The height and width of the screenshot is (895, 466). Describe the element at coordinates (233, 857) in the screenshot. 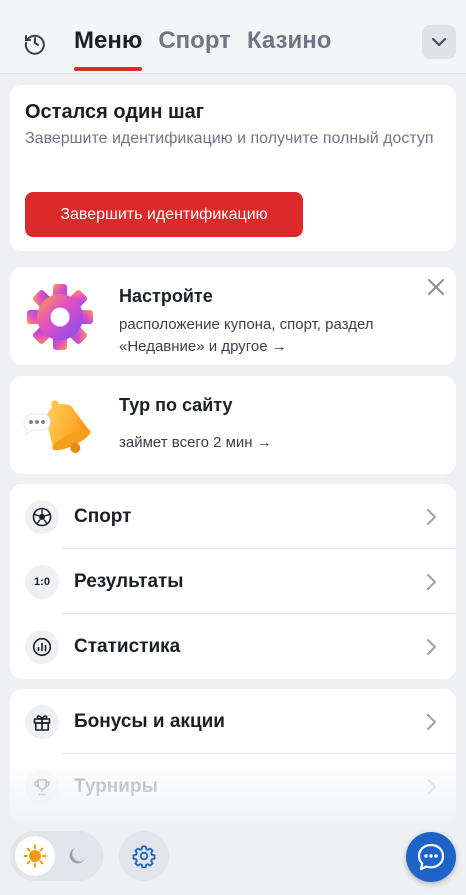

I see `bottom-toolbar` at that location.